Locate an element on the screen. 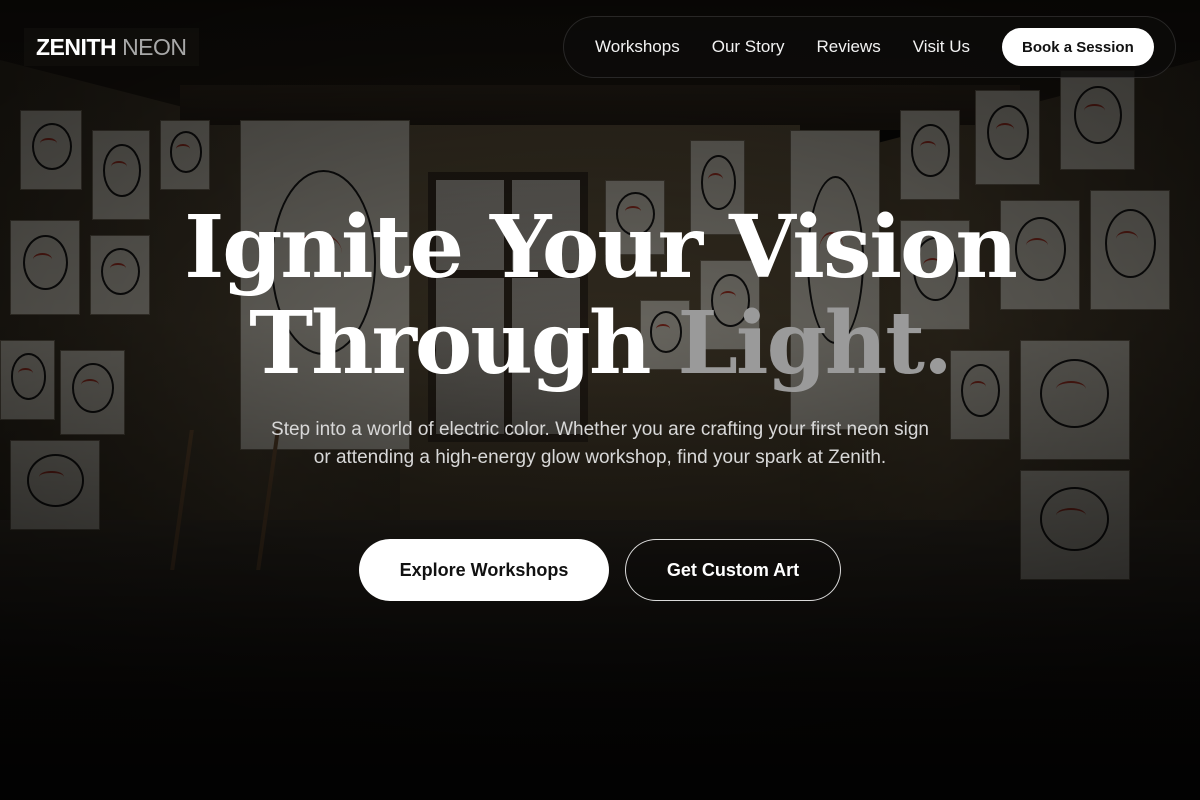 The image size is (1200, 800). brand-name-primary: ZENITH is located at coordinates (76, 46).